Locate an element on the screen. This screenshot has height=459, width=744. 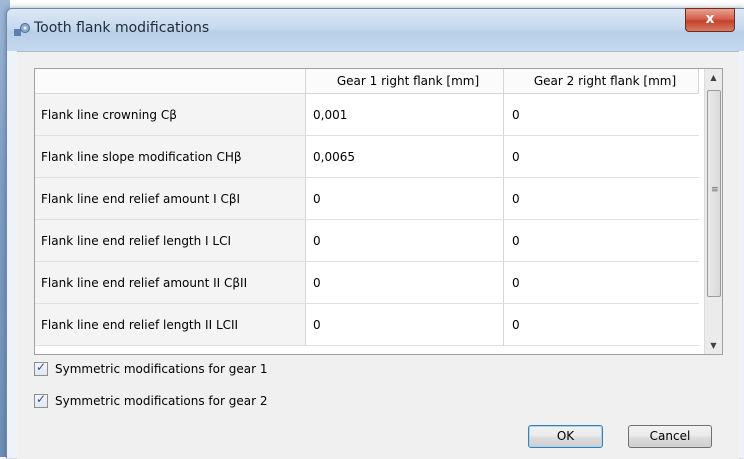
sym-gear1-checkbox is located at coordinates (41, 368).